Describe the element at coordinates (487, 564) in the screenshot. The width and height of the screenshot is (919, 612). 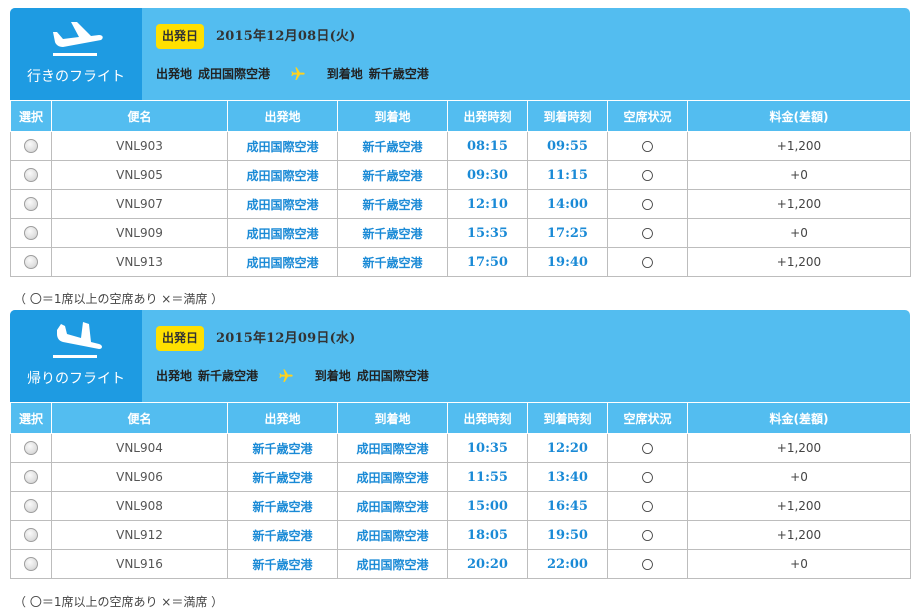
I see `dep-time: 20:20` at that location.